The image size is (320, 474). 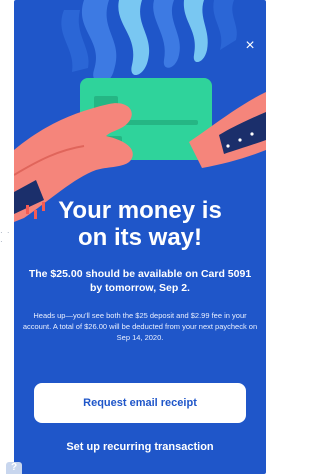 I want to click on background-page: · · ·, so click(x=7, y=237).